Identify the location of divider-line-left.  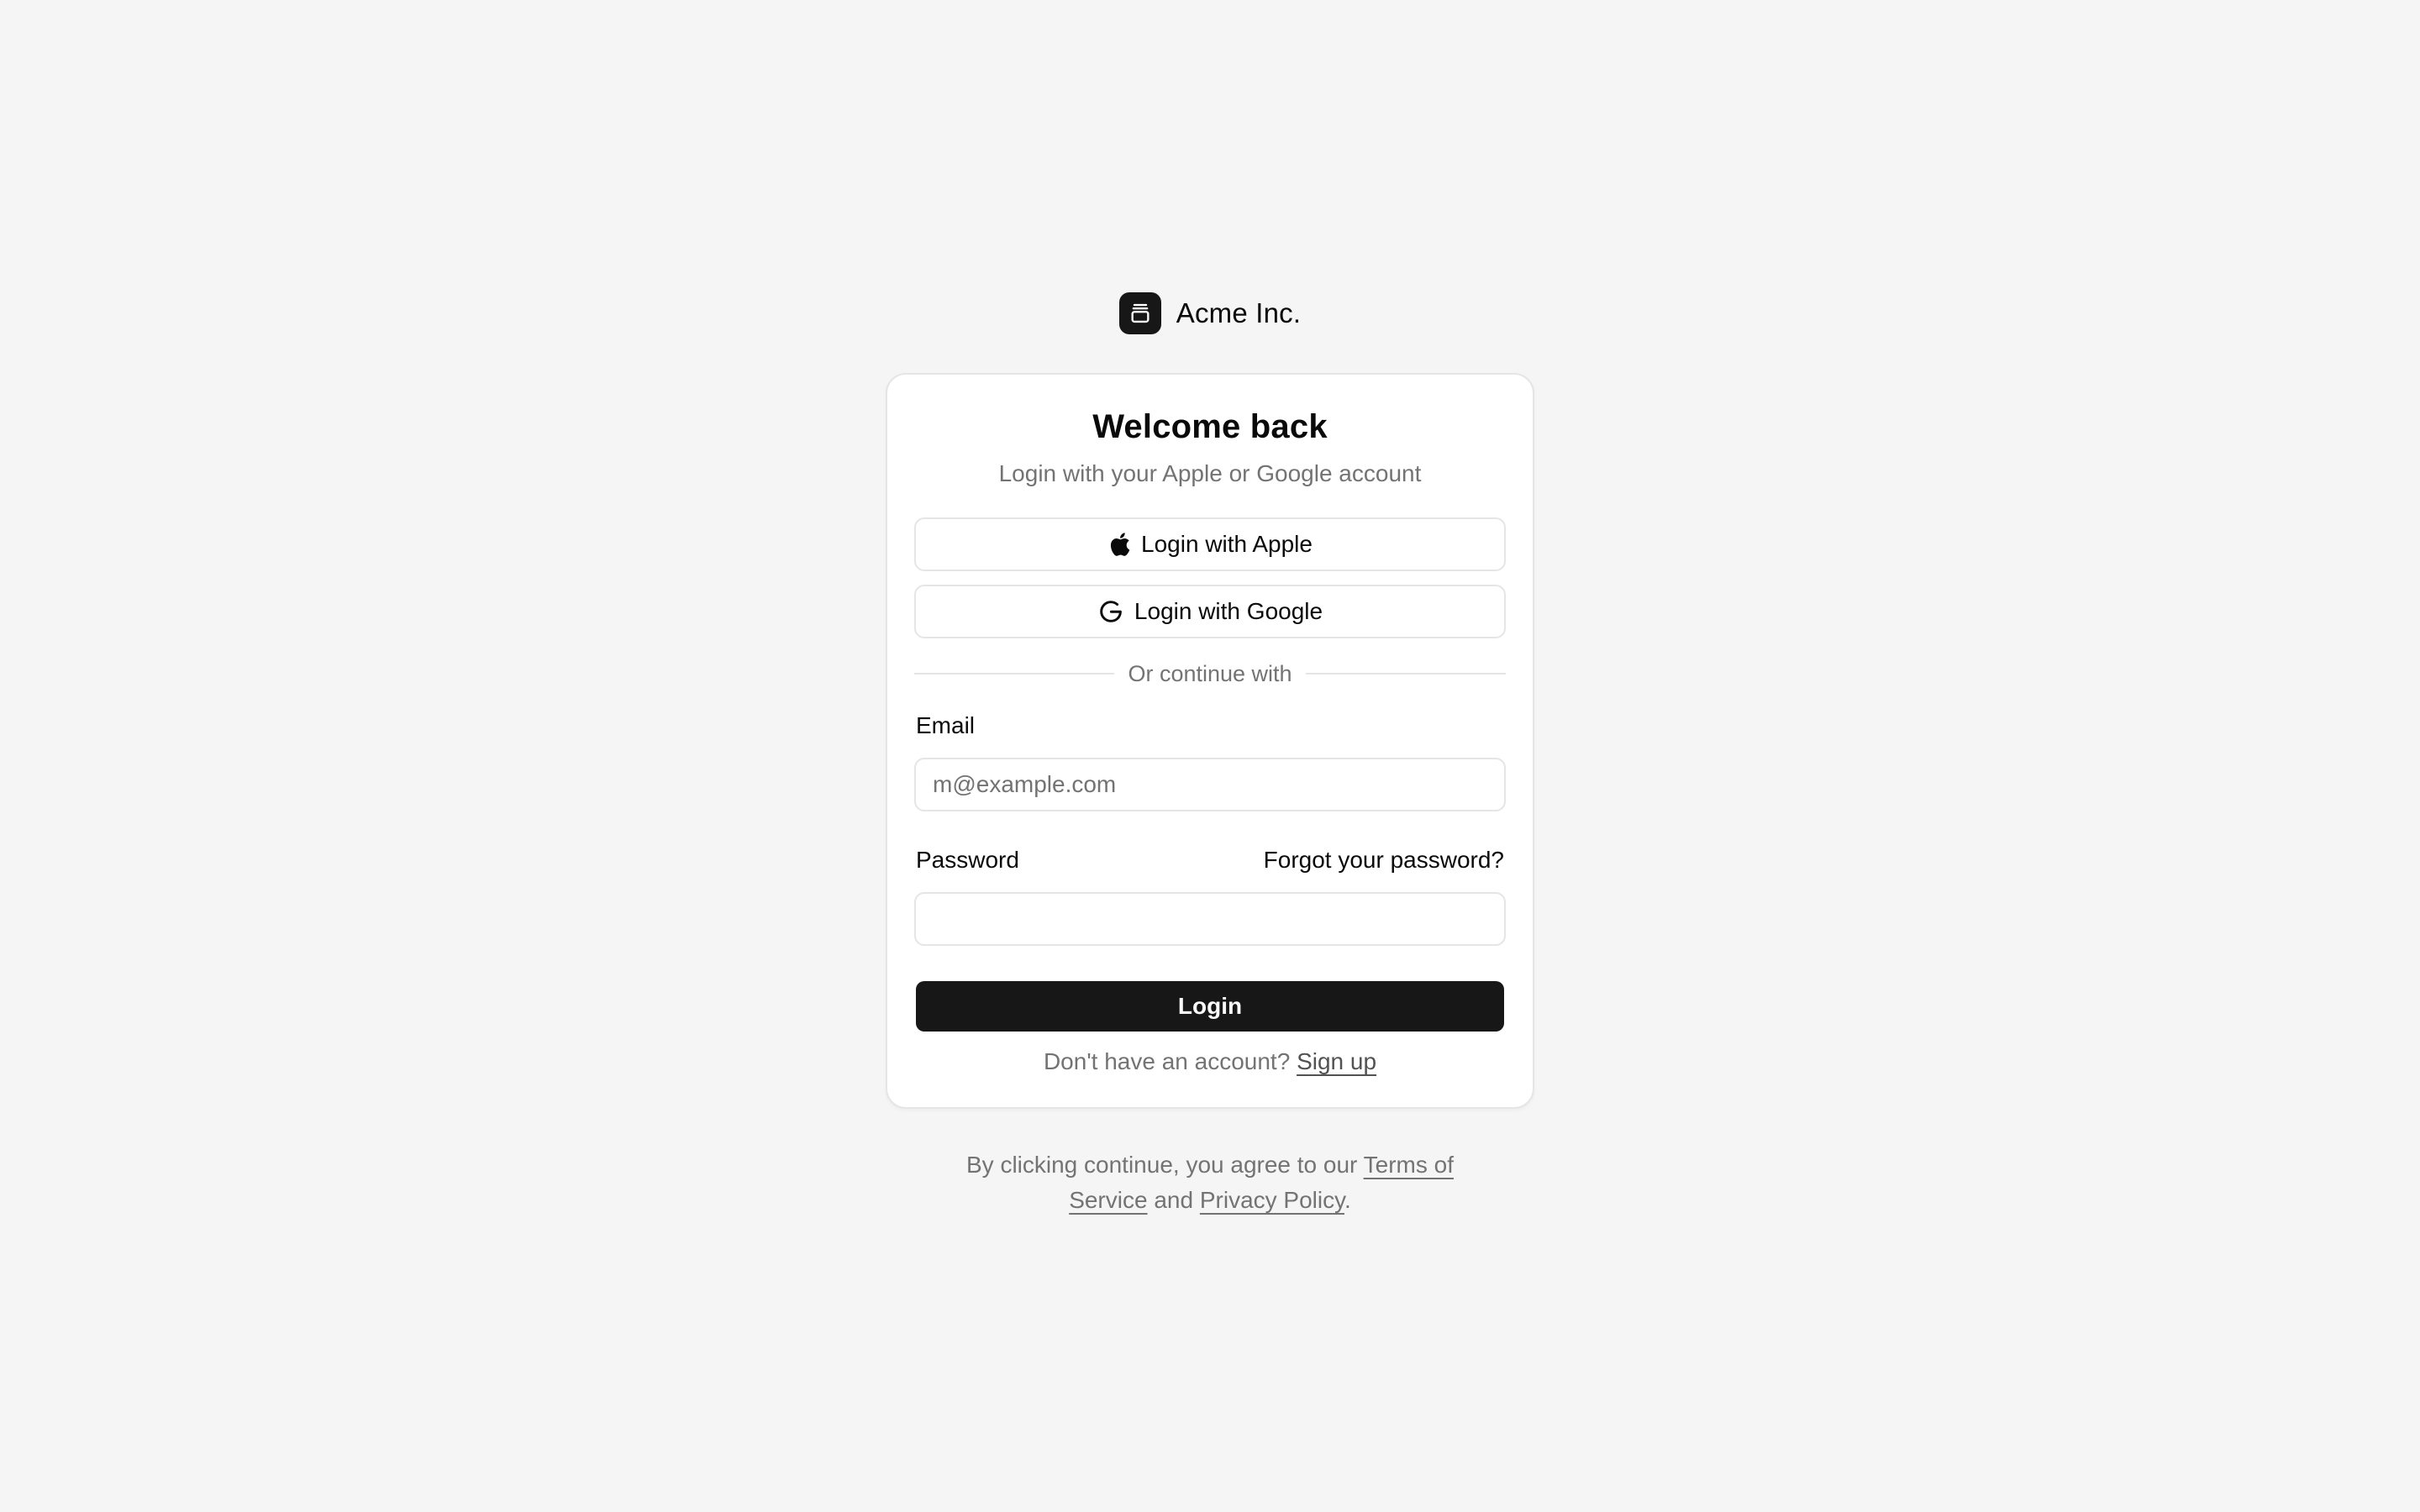
(1015, 674).